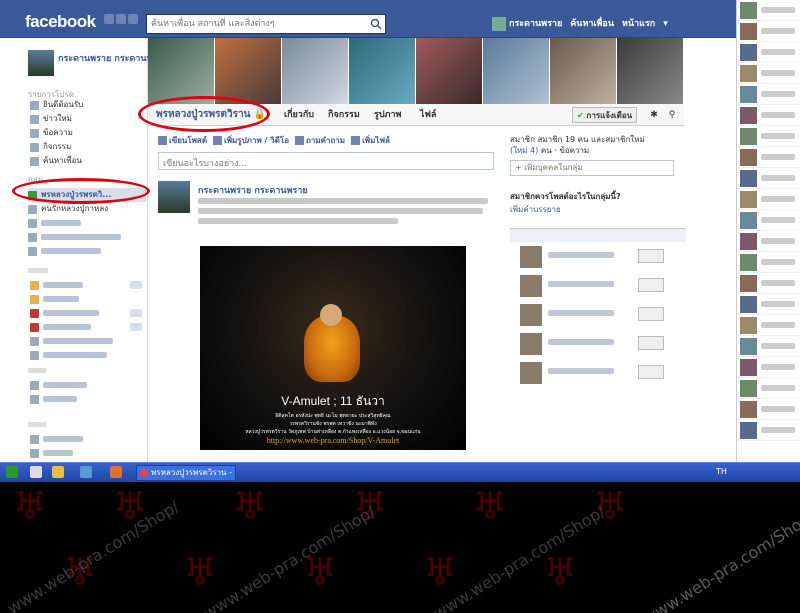  I want to click on search-icon, so click(376, 24).